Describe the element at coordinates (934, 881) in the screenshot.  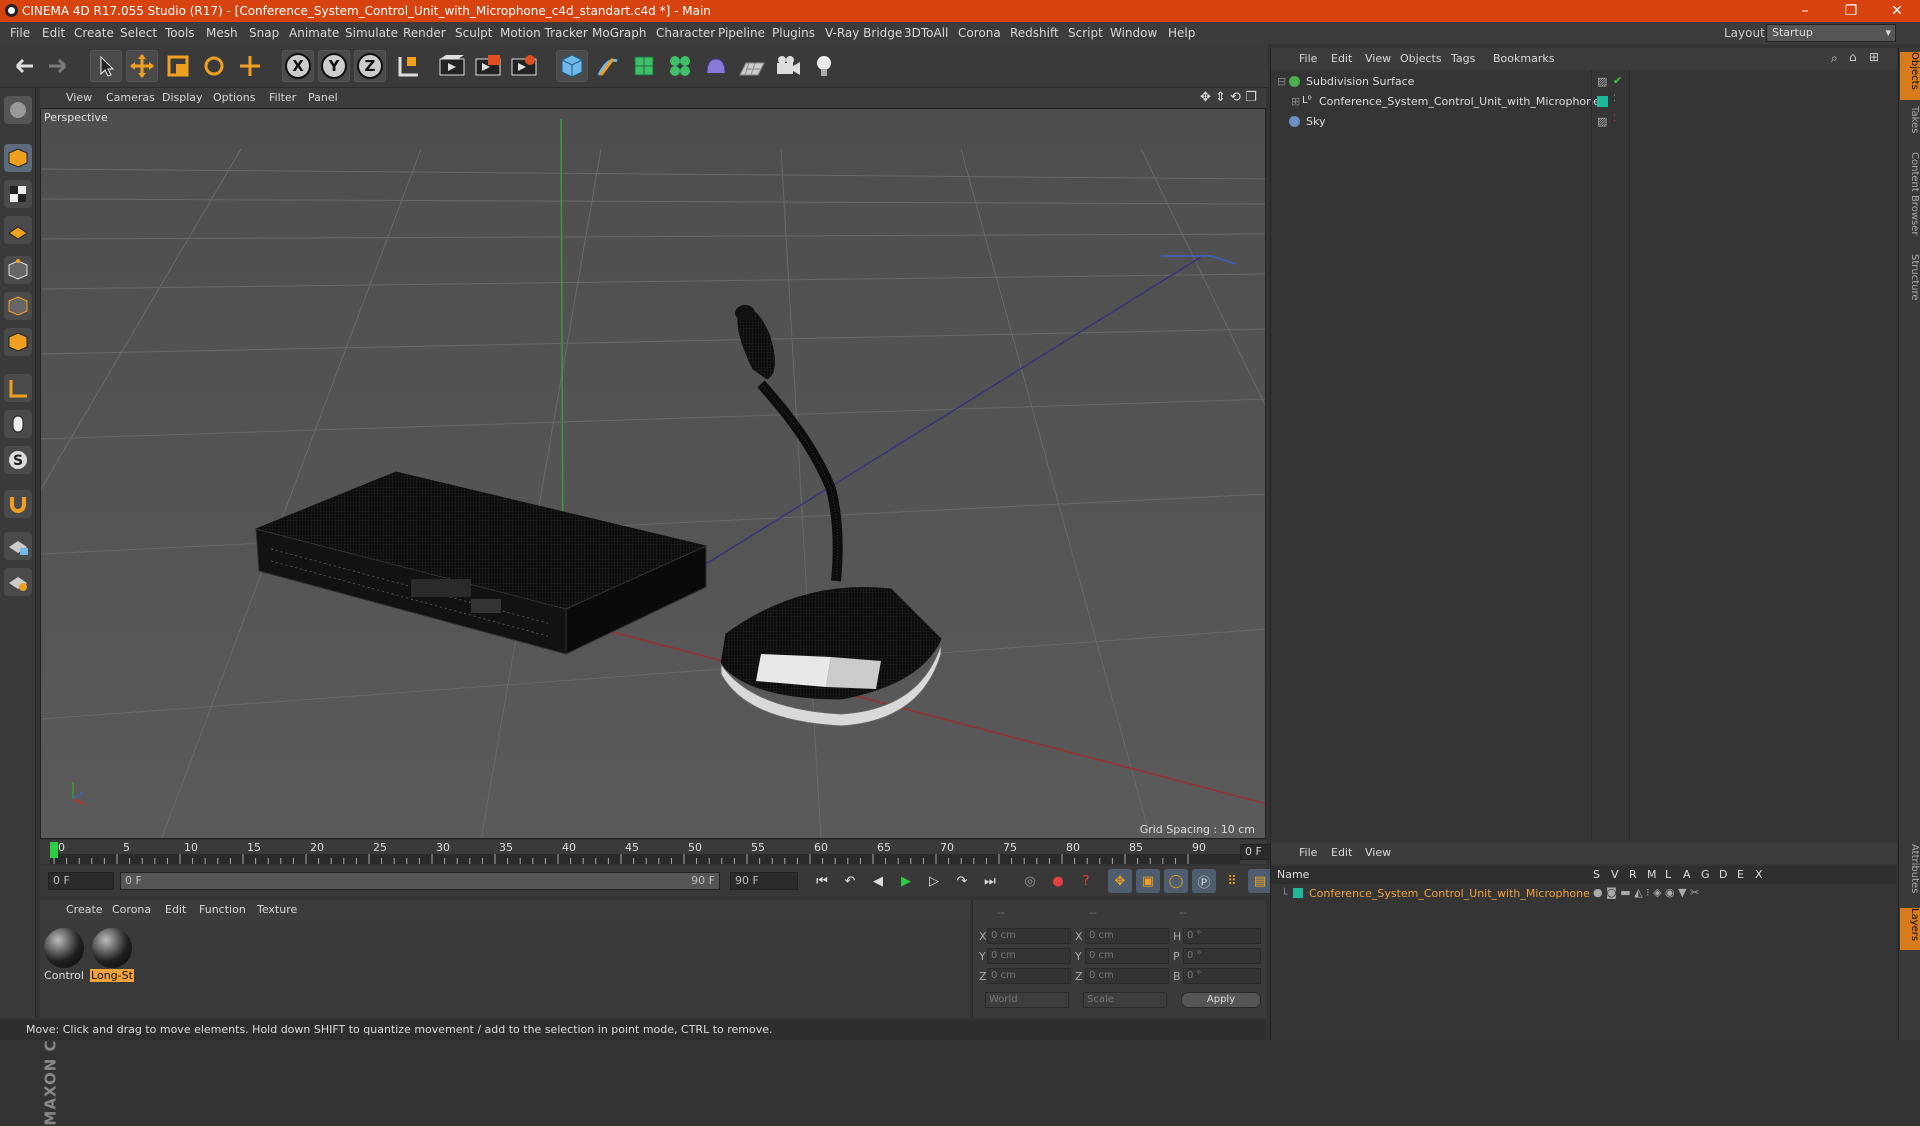
I see `next-frame-icon: ▷` at that location.